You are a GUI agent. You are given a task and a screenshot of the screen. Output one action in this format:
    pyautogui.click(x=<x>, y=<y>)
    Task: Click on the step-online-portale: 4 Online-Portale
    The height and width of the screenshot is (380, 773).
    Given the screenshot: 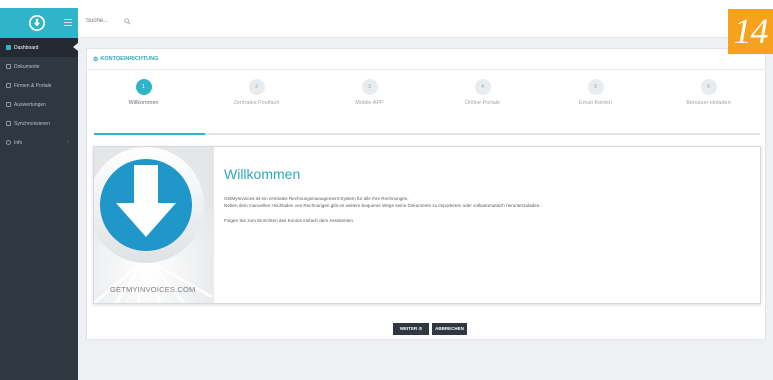 What is the action you would take?
    pyautogui.click(x=482, y=92)
    